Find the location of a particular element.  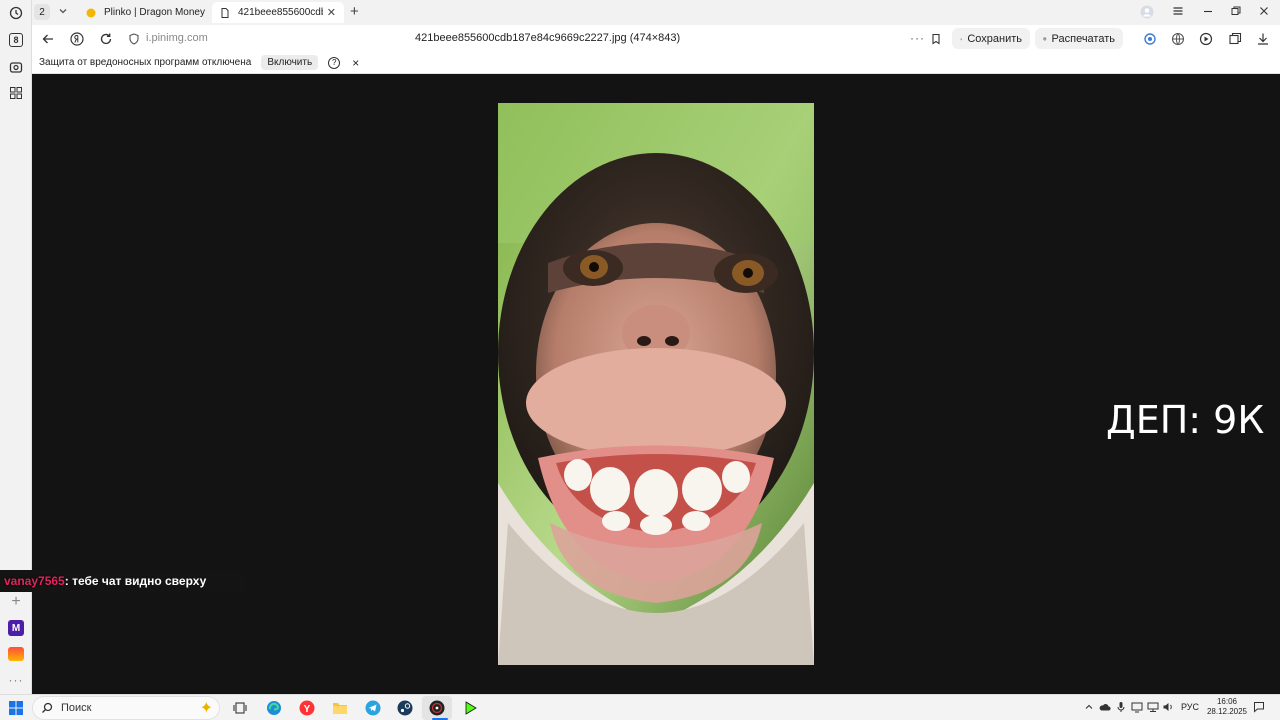

sidebar-badge-button: 8 is located at coordinates (16, 40).